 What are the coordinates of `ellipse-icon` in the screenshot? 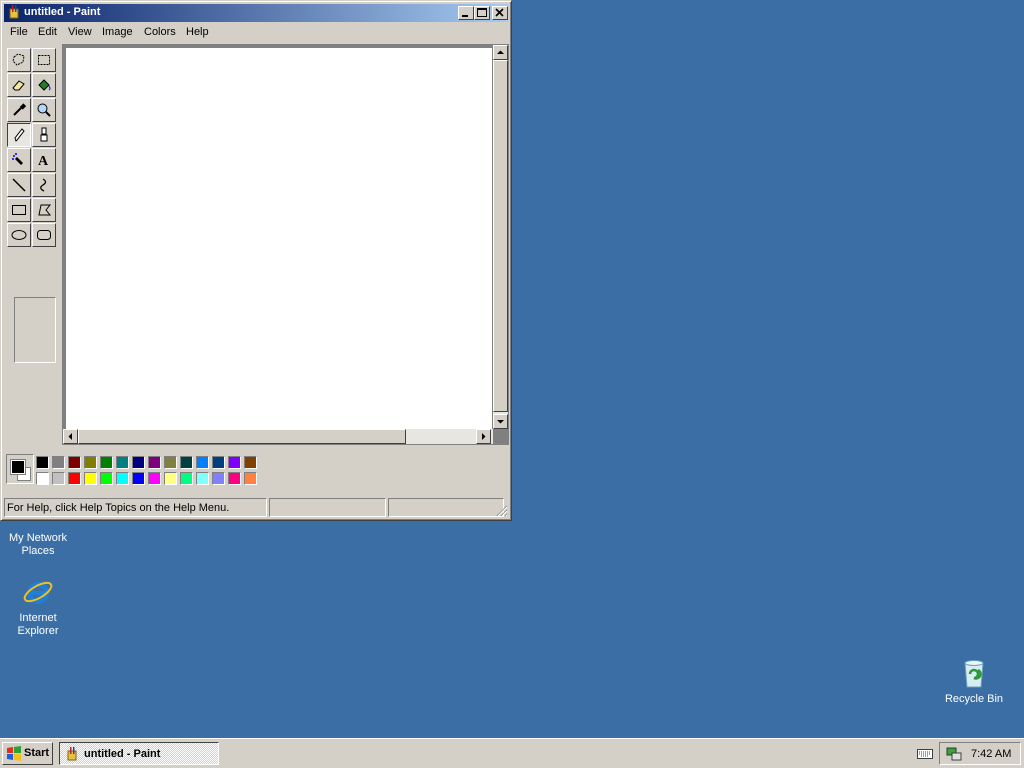 It's located at (19, 235).